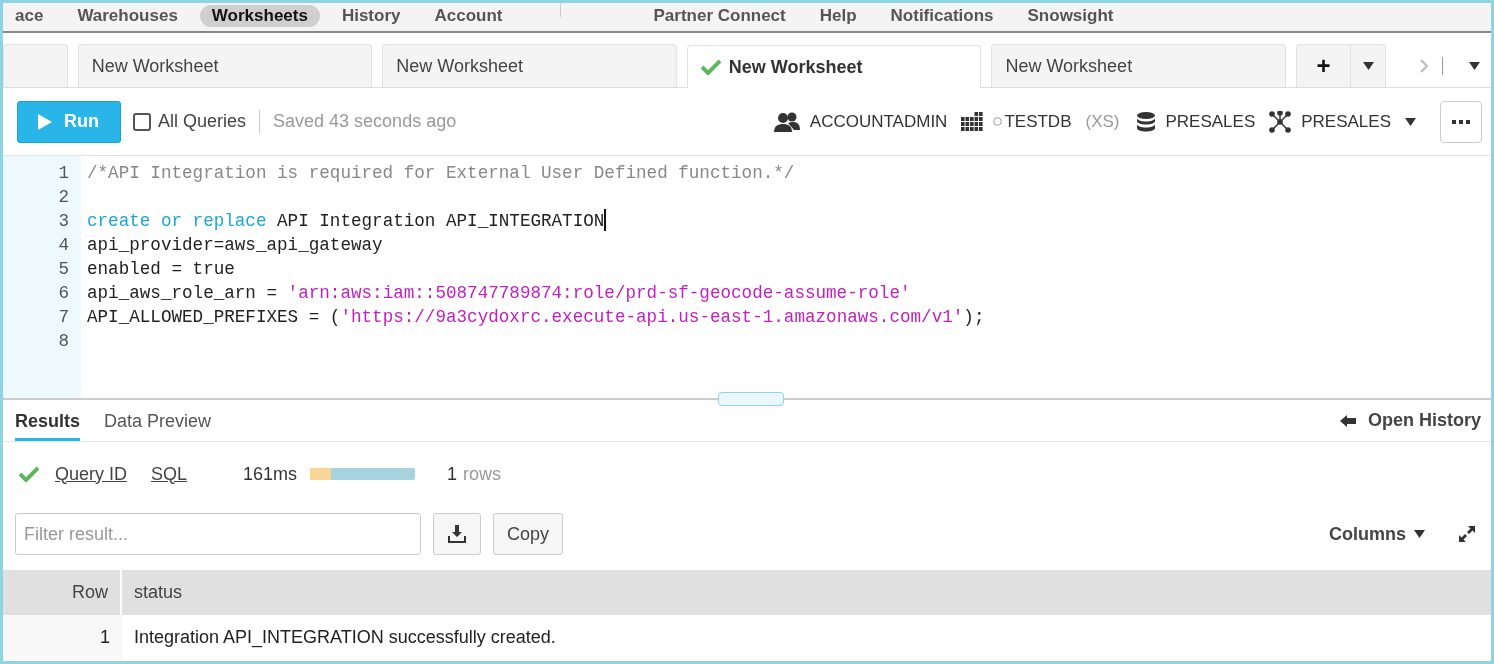 The height and width of the screenshot is (664, 1494). I want to click on sql-link: SQL, so click(169, 474).